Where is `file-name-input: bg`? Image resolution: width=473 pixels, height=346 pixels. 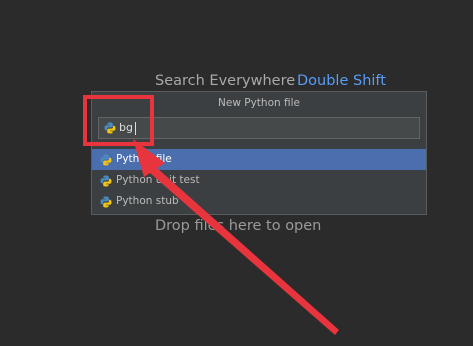 file-name-input: bg is located at coordinates (259, 128).